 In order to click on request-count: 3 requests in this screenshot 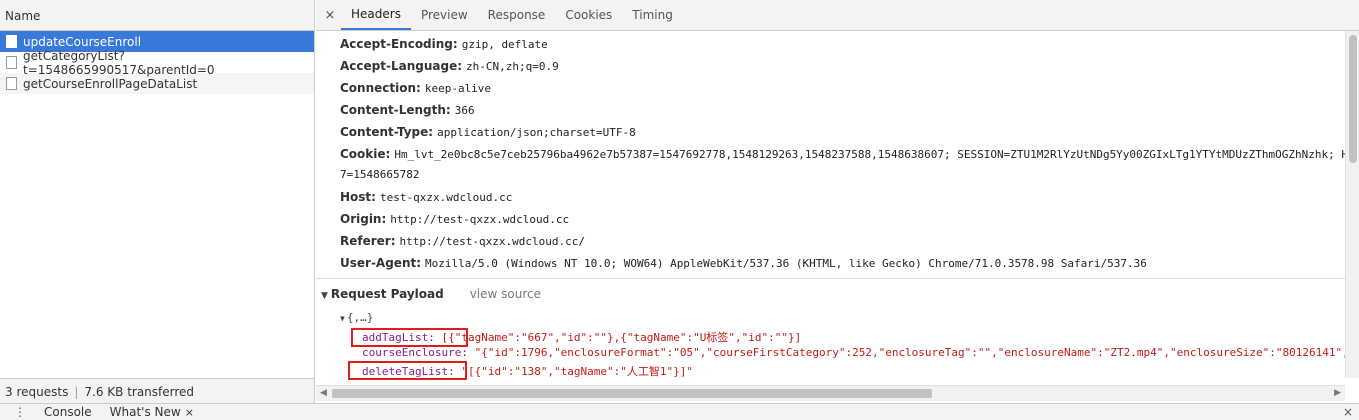, I will do `click(37, 392)`.